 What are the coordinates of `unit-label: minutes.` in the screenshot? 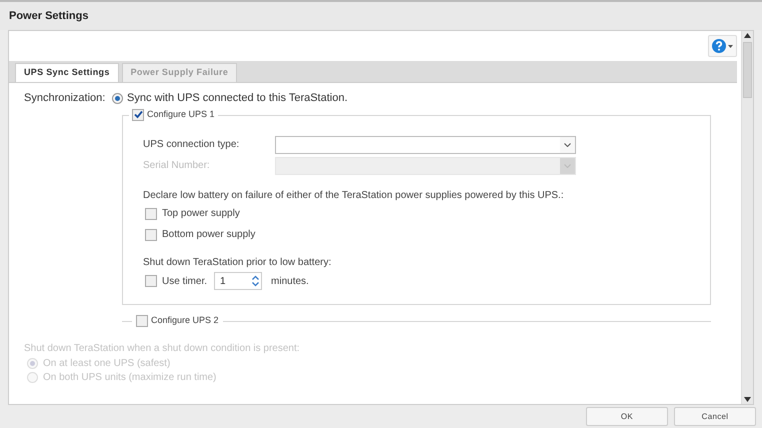 It's located at (290, 281).